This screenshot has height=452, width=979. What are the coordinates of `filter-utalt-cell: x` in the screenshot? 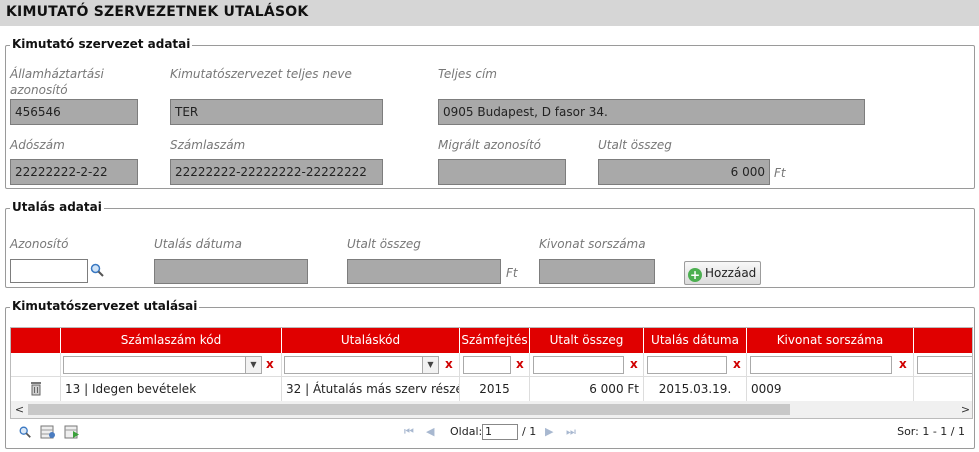 It's located at (587, 365).